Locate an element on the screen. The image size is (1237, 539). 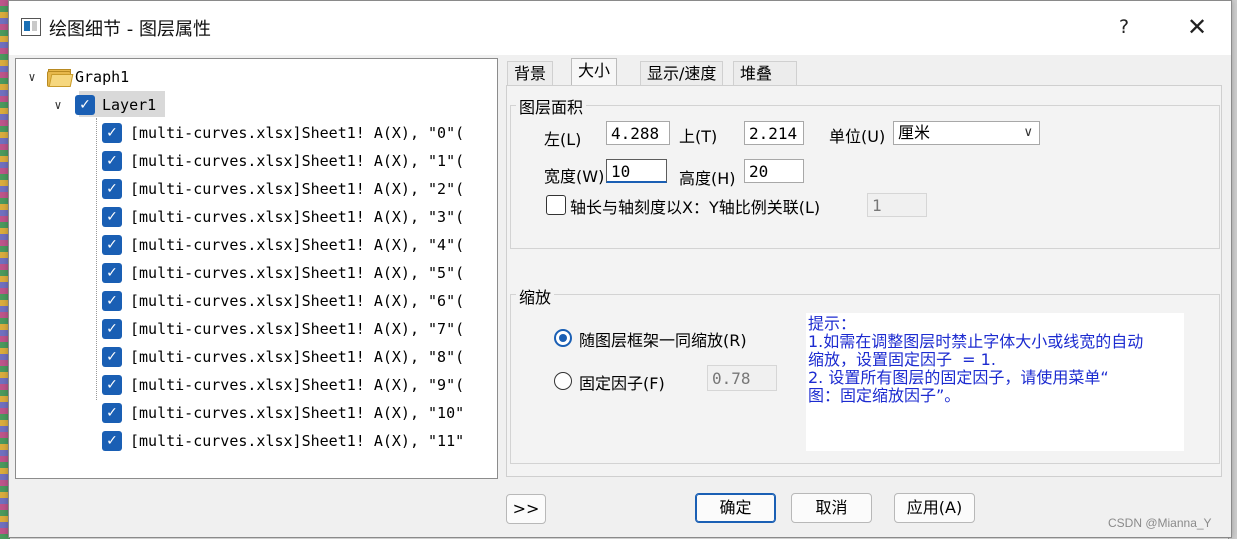
tree-item-curve: ✓ [multi-curves.xlsx]Sheet1! A(X), "7"( is located at coordinates (243, 329).